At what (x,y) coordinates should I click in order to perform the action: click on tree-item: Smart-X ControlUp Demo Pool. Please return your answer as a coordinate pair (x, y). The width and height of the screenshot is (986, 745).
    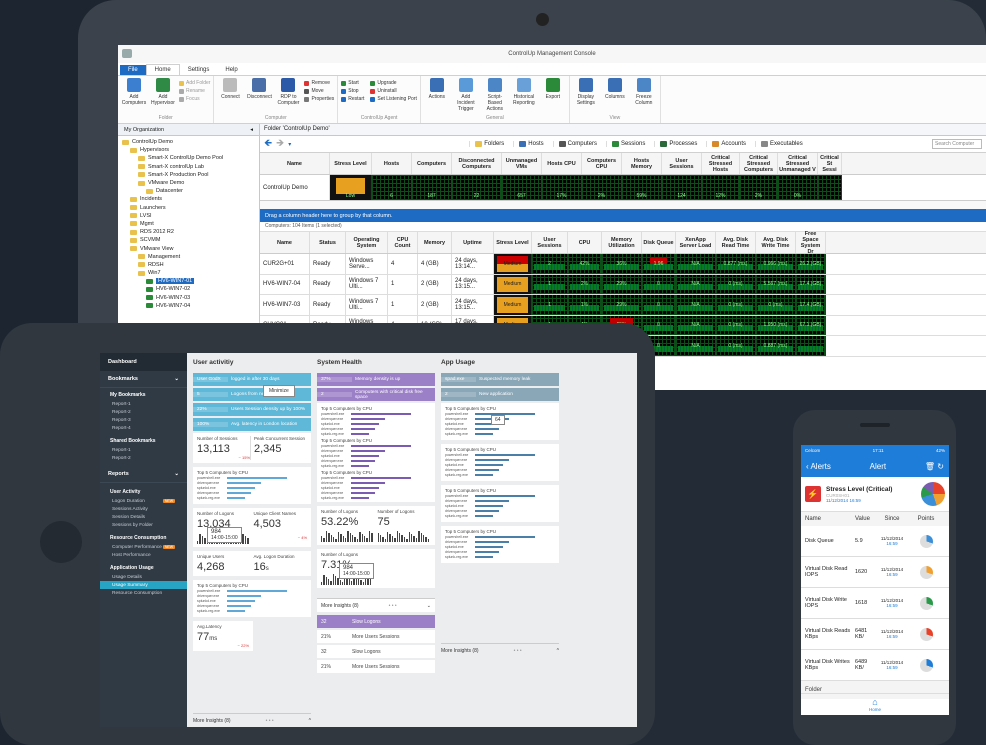
    Looking at the image, I should click on (188, 158).